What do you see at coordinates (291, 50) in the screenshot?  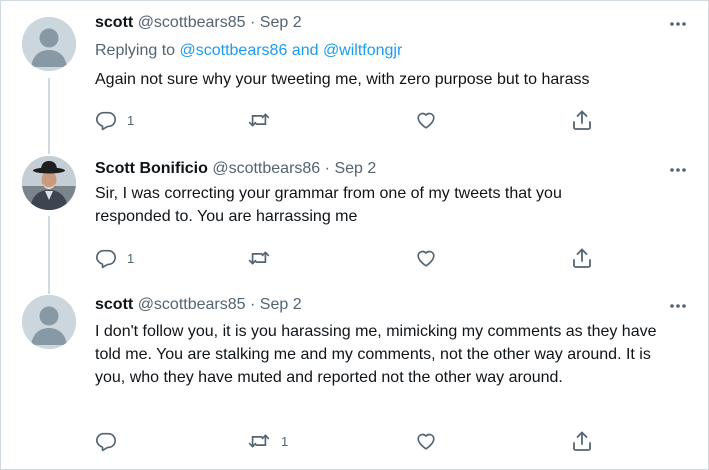 I see `replying-to-users: @scottbears86 and @wiltfongjr` at bounding box center [291, 50].